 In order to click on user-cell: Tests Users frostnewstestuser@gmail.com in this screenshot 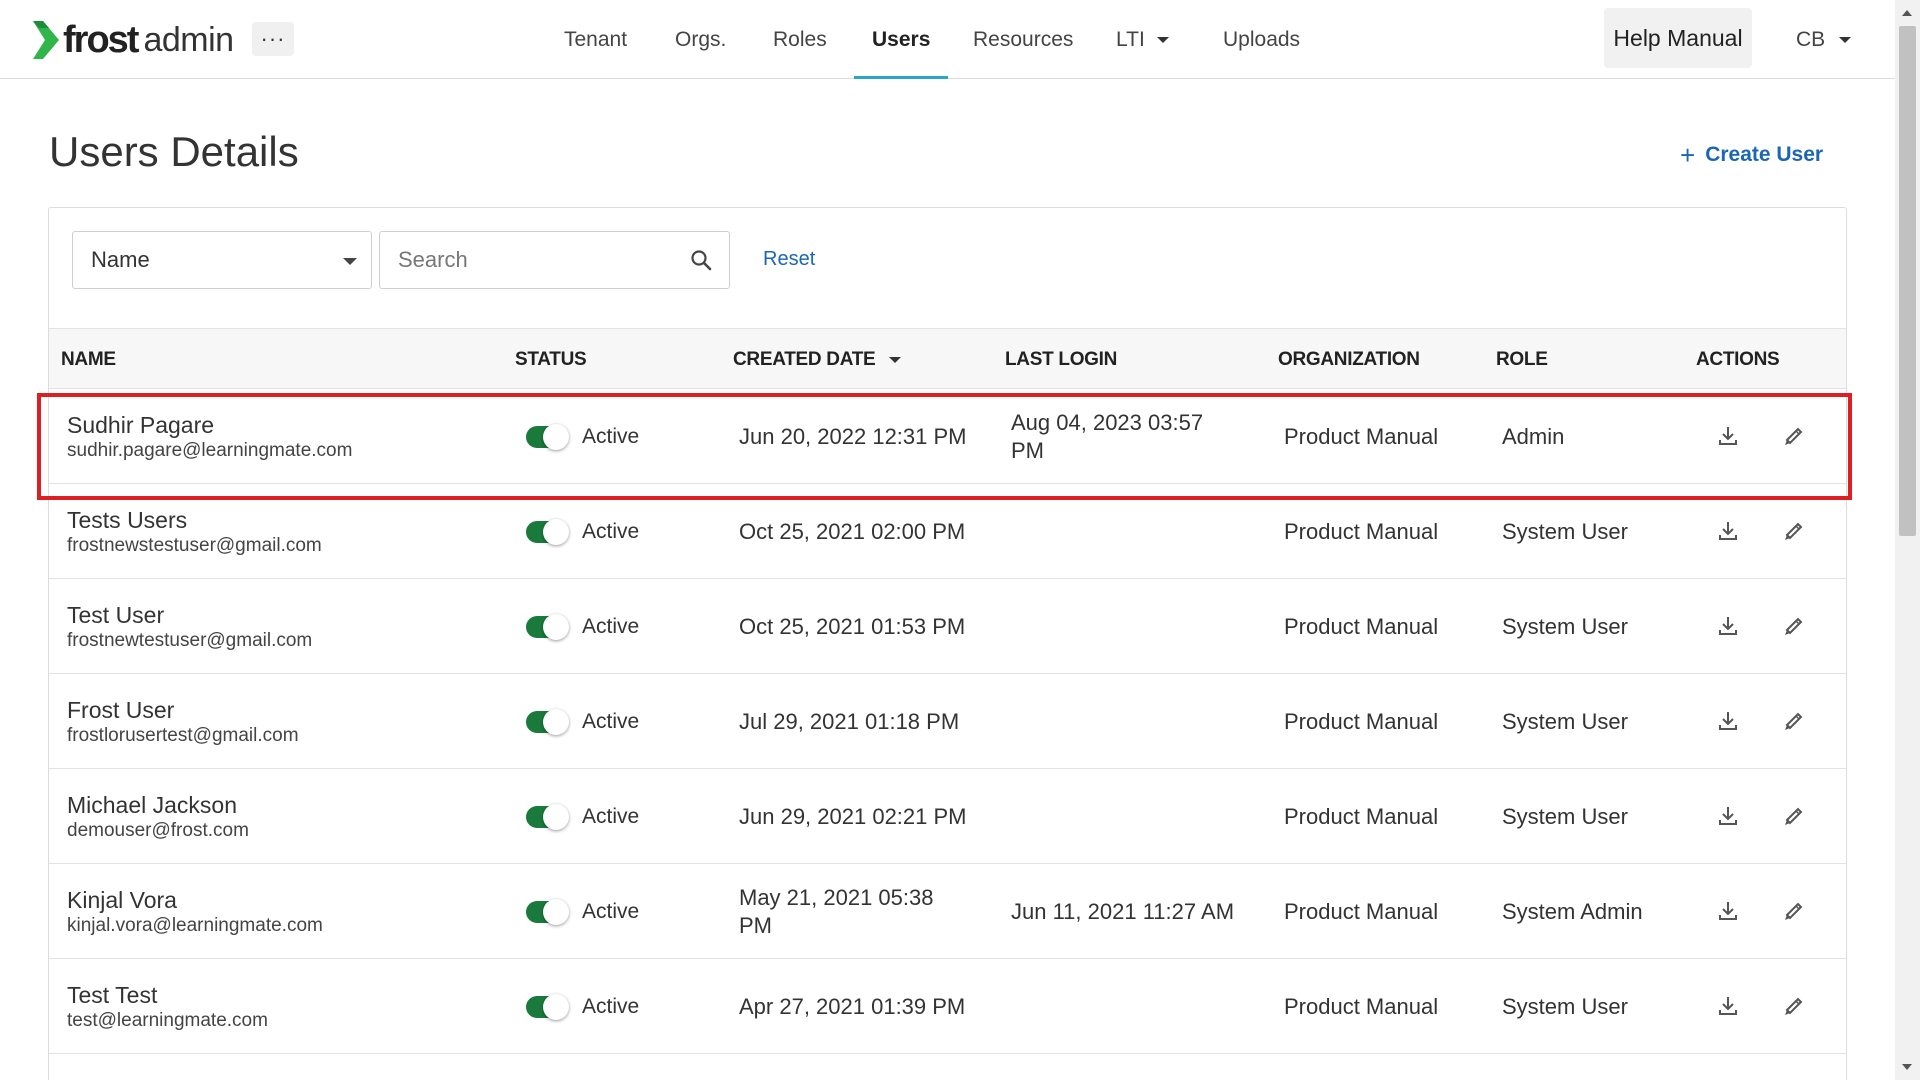, I will do `click(277, 531)`.